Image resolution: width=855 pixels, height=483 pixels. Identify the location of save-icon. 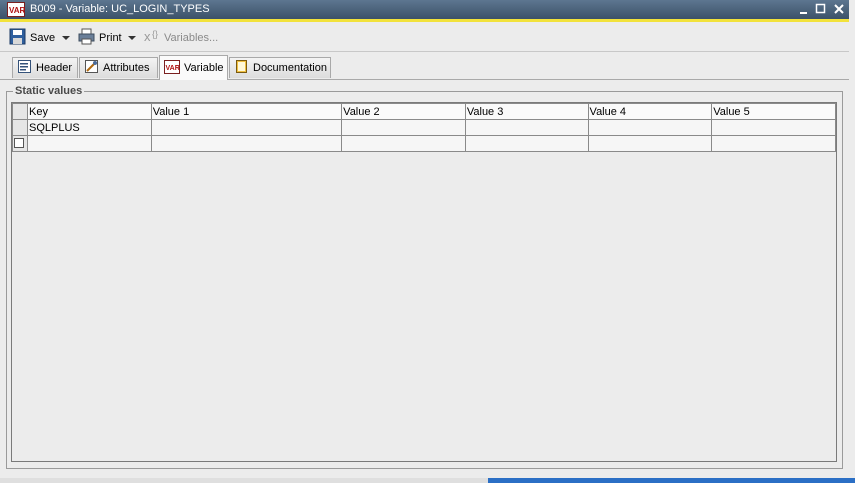
(17, 38).